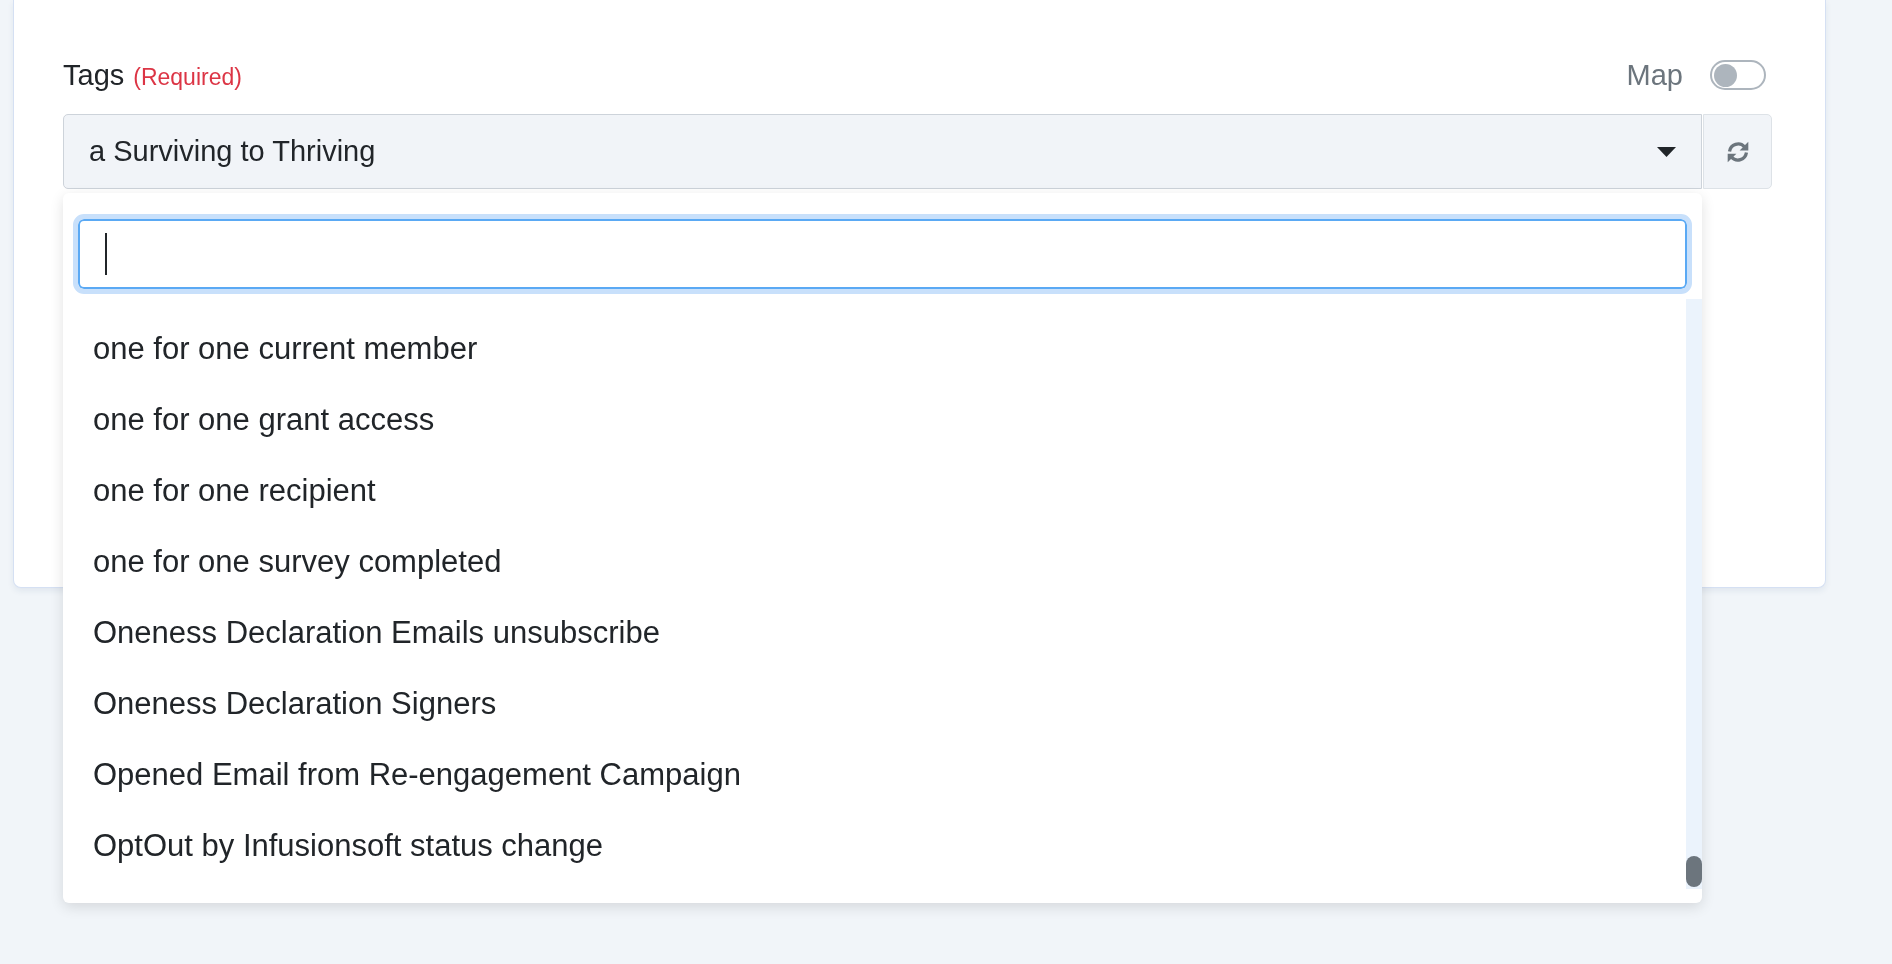  Describe the element at coordinates (94, 75) in the screenshot. I see `field-label: Tags` at that location.